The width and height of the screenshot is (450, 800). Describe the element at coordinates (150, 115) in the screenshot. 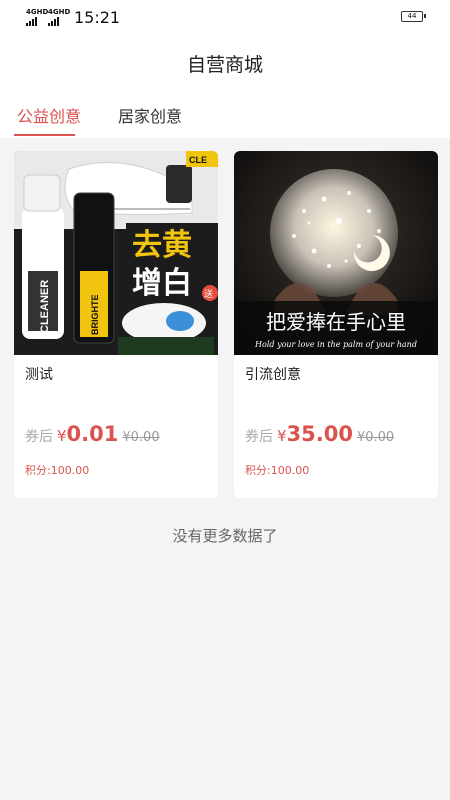

I see `tab-home-creative: 居家创意` at that location.